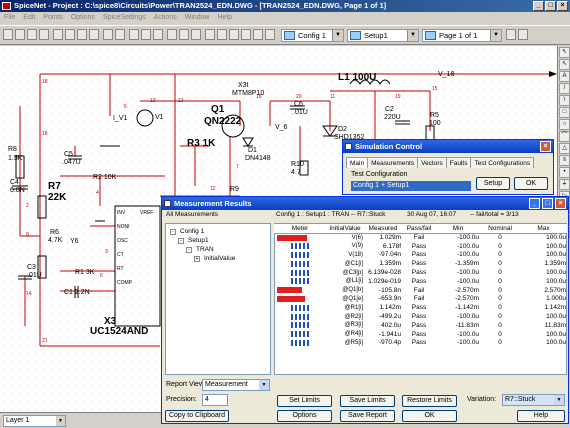 The height and width of the screenshot is (428, 570). I want to click on tab-main: Main, so click(357, 162).